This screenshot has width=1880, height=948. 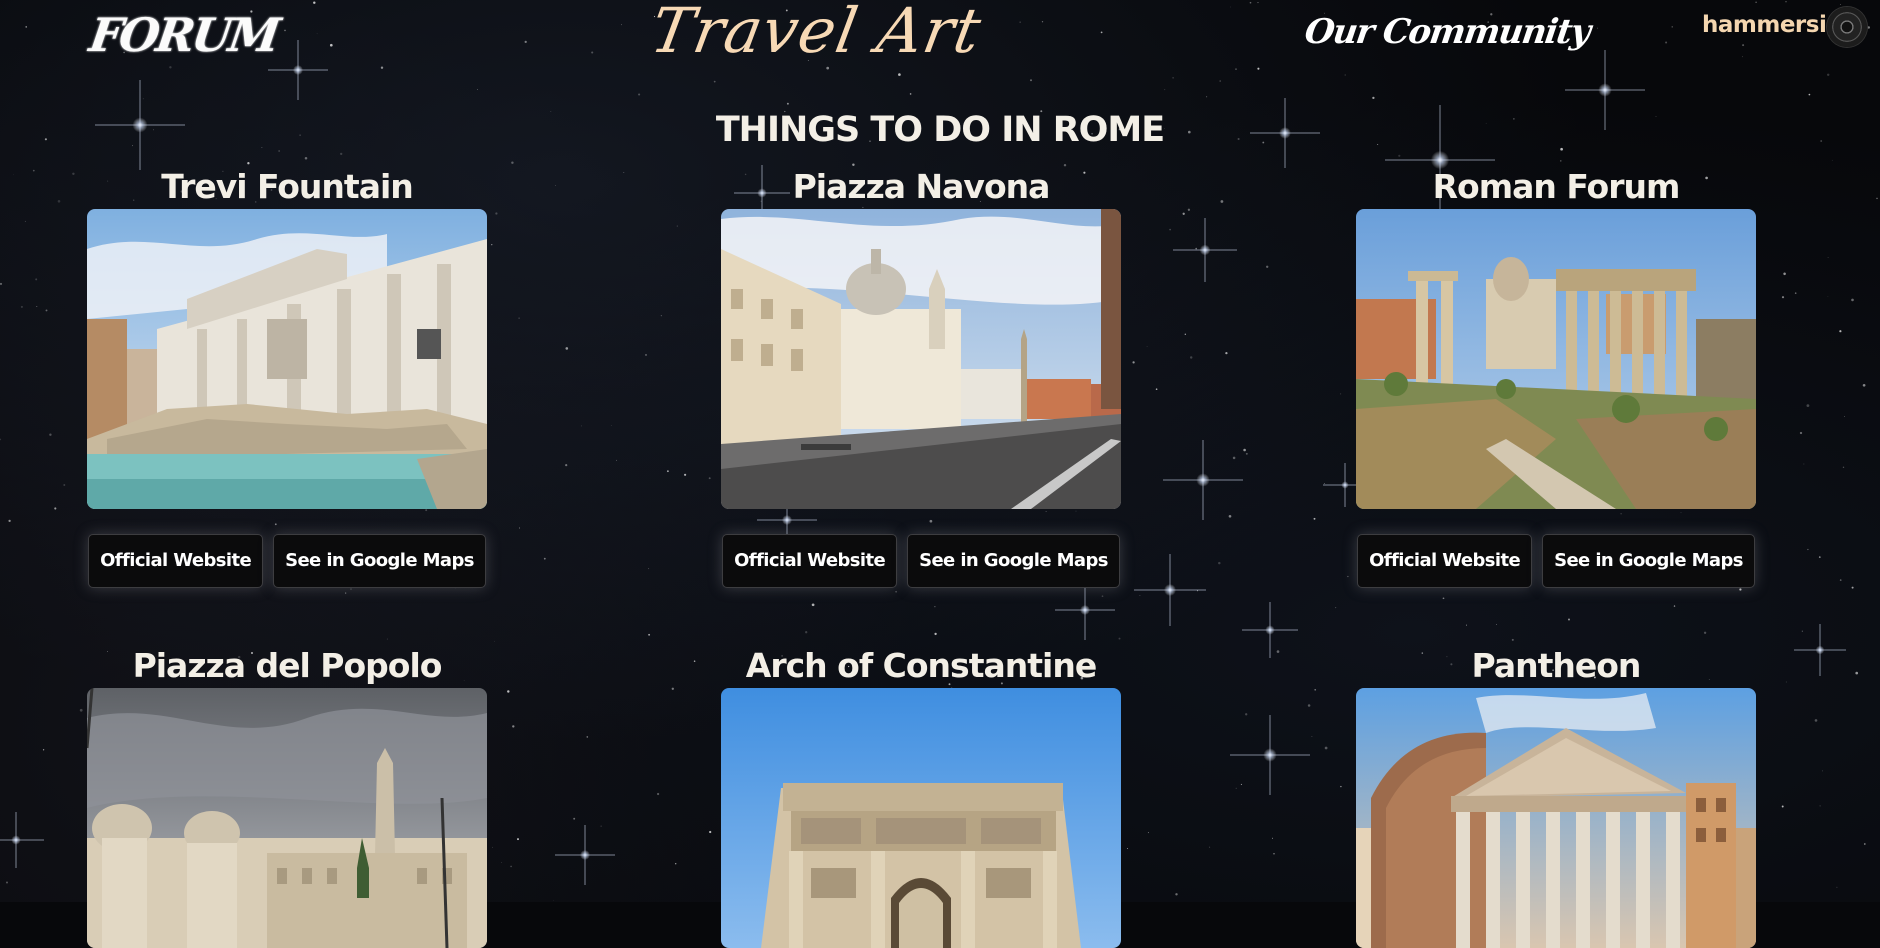 What do you see at coordinates (1447, 32) in the screenshot?
I see `our-community-link: Our Community` at bounding box center [1447, 32].